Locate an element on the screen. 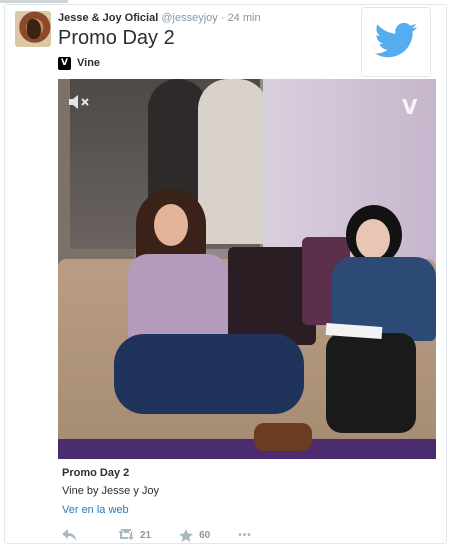  star-icon is located at coordinates (186, 535).